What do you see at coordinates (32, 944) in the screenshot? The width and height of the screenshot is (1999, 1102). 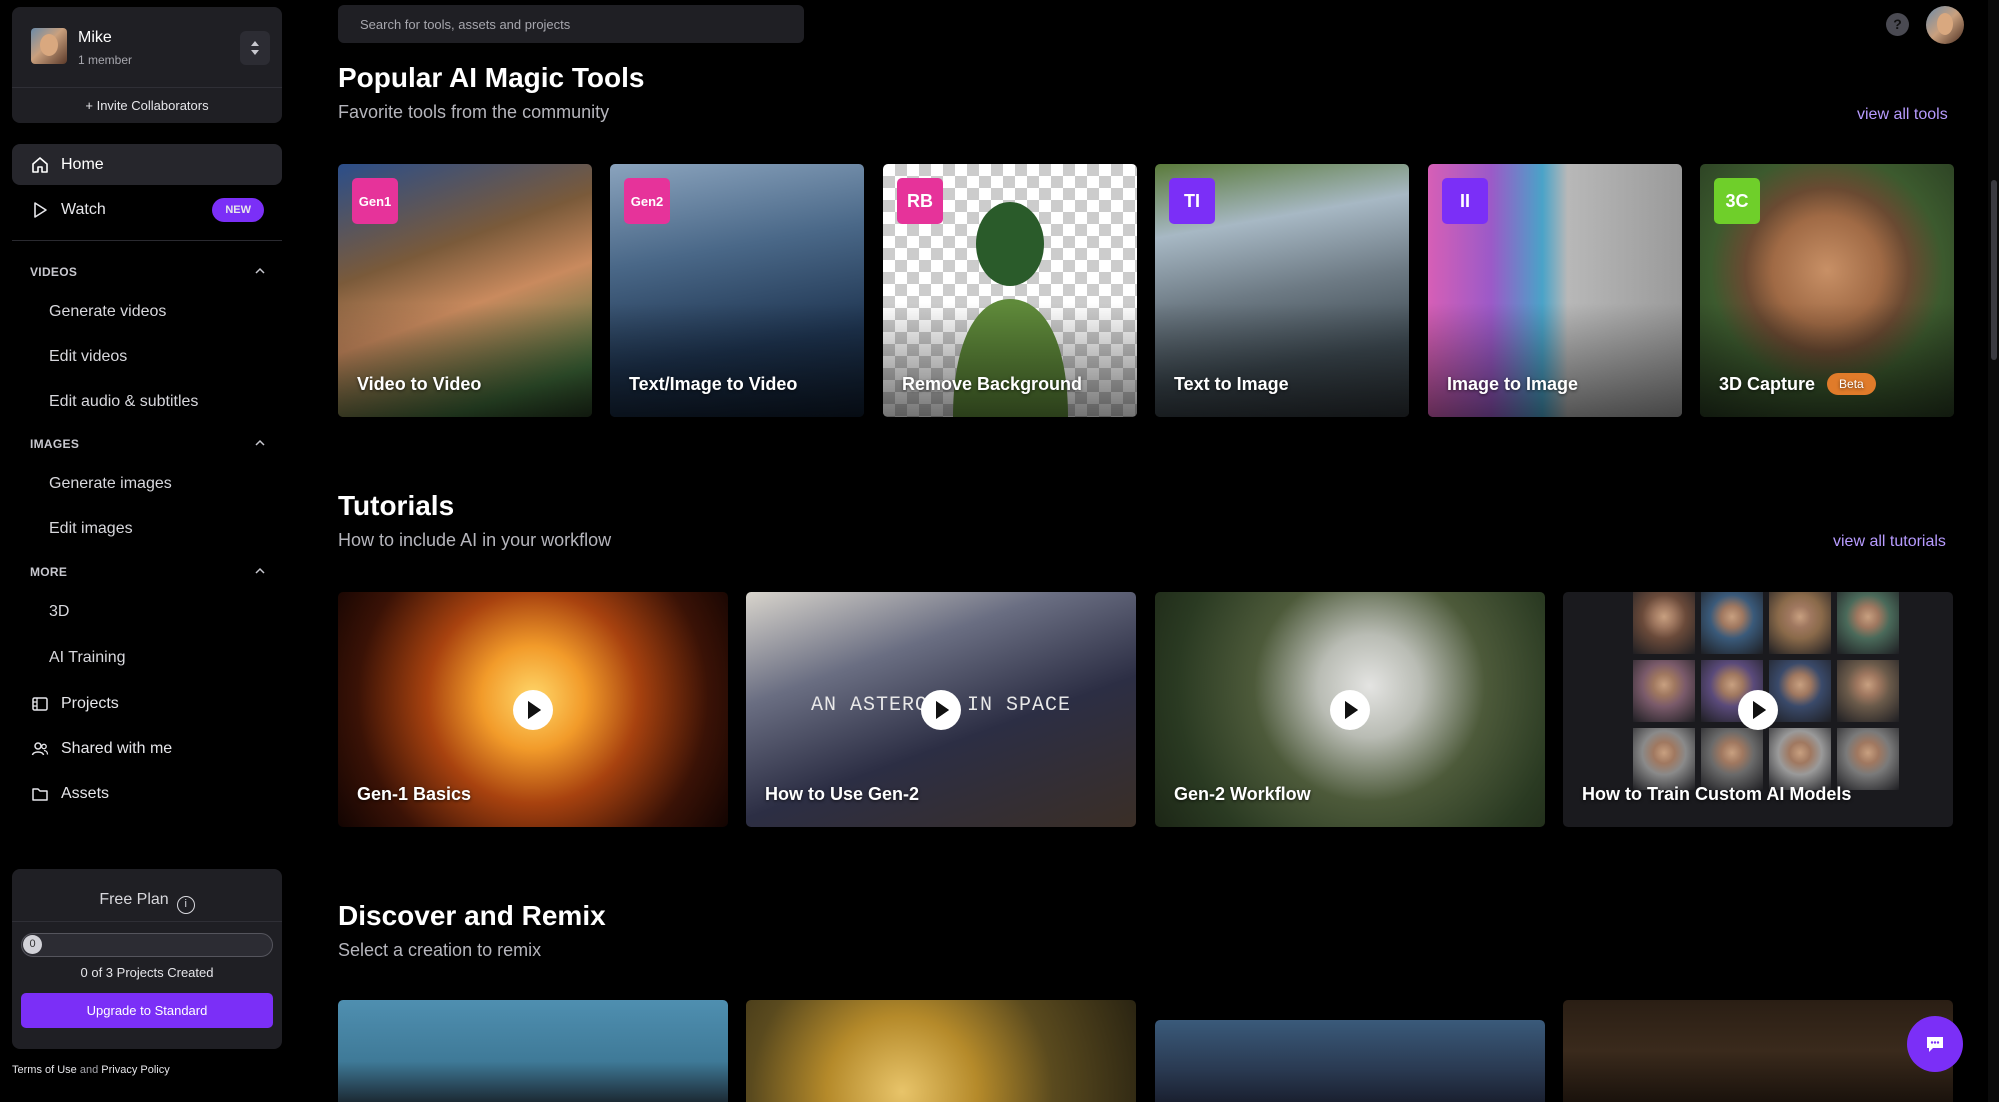 I see `progress-value: 0` at bounding box center [32, 944].